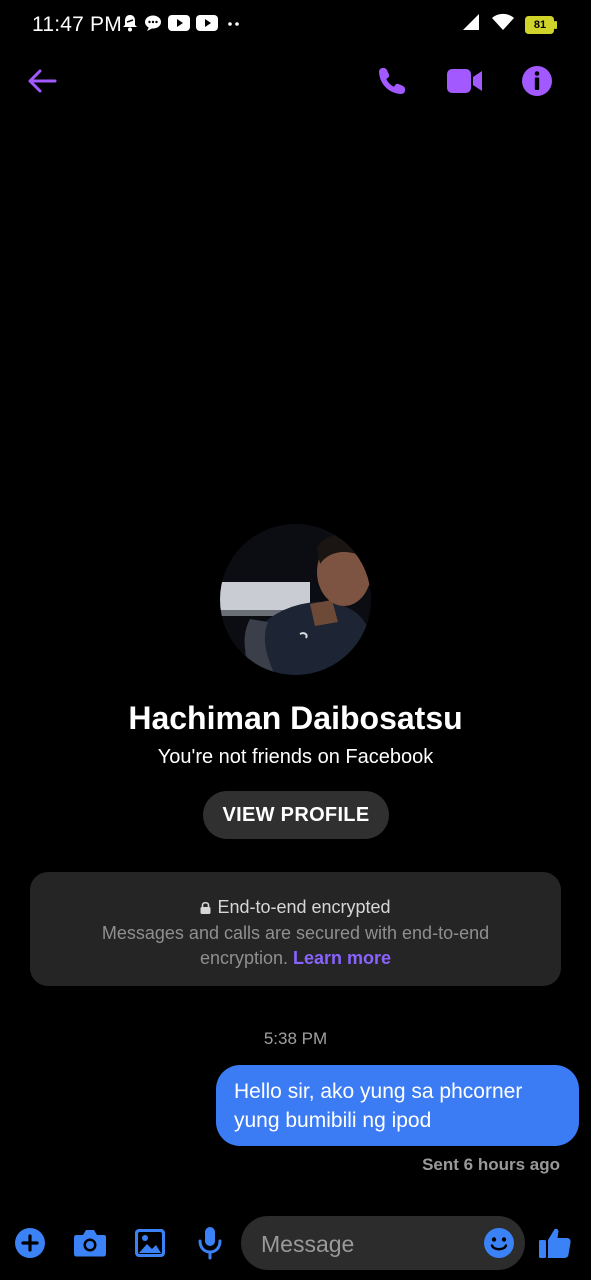 The image size is (591, 1280). I want to click on message-timestamp: 5:38 PM, so click(295, 1038).